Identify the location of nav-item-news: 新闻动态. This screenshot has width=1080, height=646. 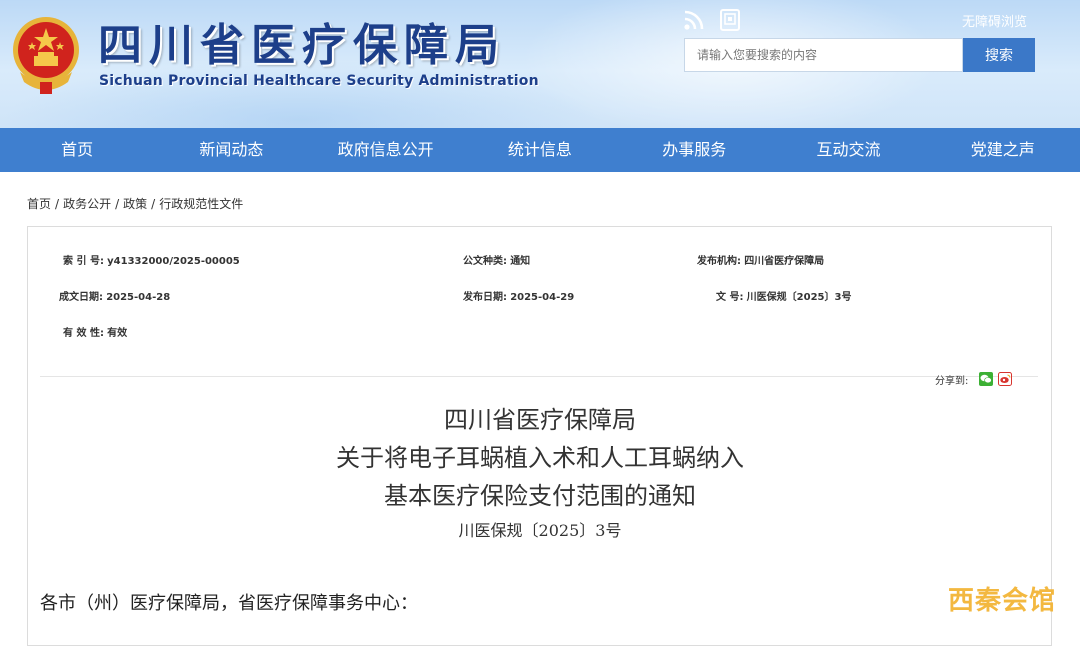
(231, 150).